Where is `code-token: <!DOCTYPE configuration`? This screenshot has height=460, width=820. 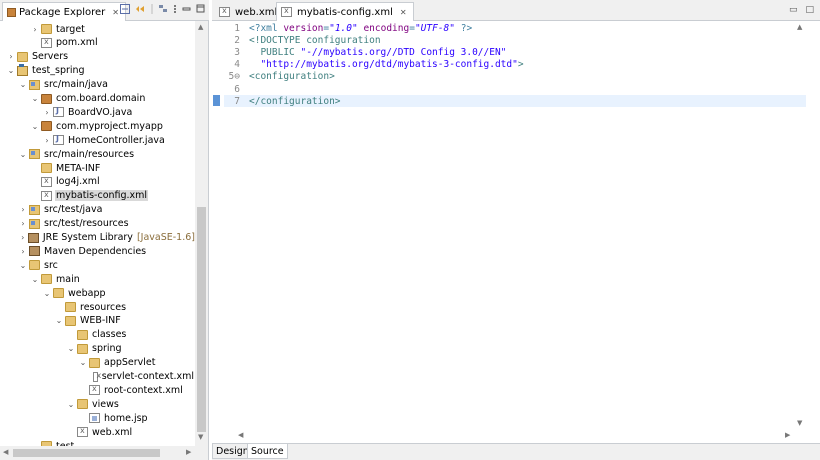 code-token: <!DOCTYPE configuration is located at coordinates (315, 40).